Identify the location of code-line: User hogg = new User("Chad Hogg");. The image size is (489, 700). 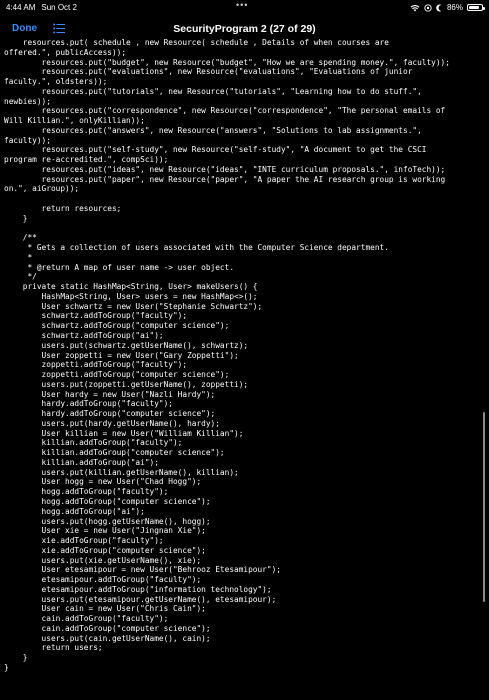
(103, 482).